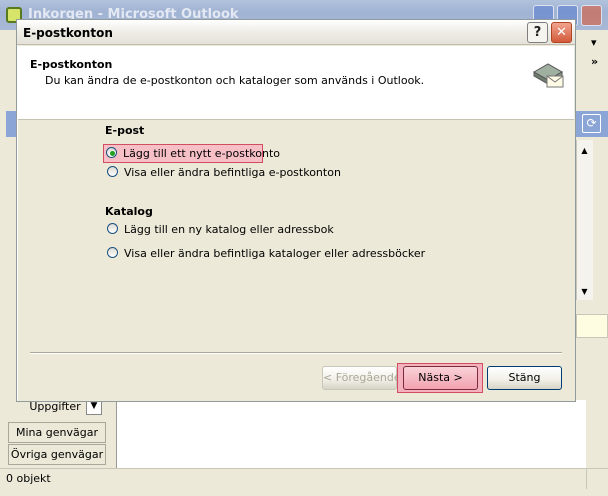  Describe the element at coordinates (232, 172) in the screenshot. I see `radio-label: Visa eller ändra befintliga e-postkonton` at that location.